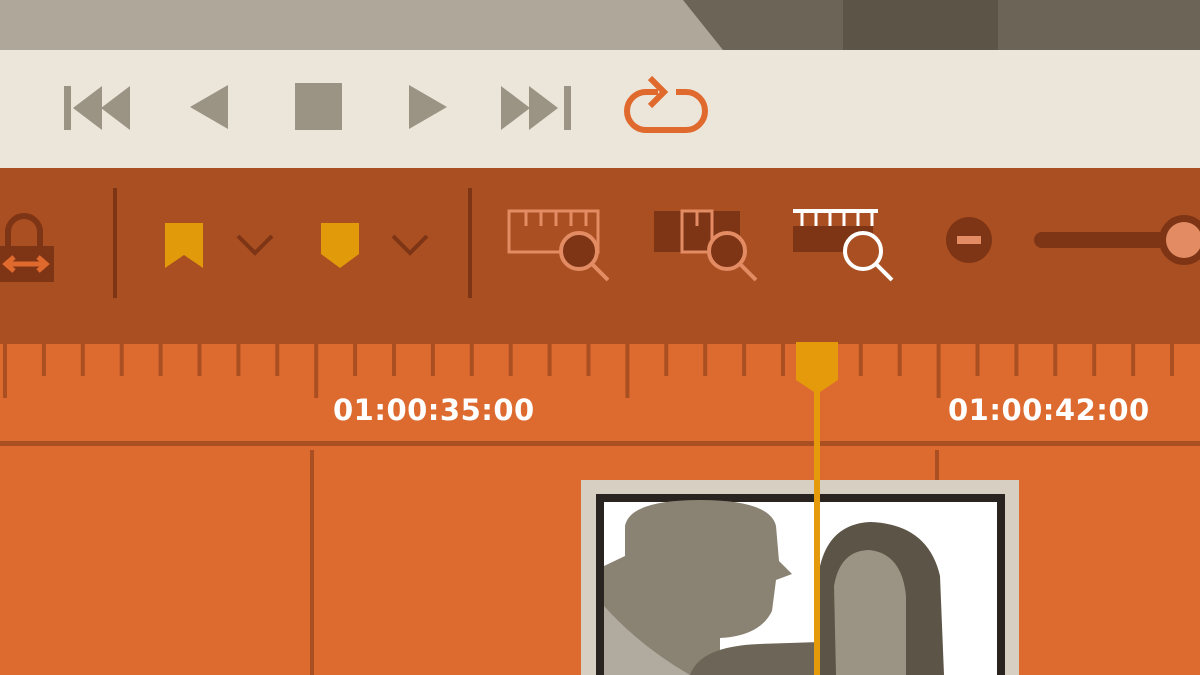 This screenshot has height=675, width=1200. I want to click on playhead-line, so click(817, 531).